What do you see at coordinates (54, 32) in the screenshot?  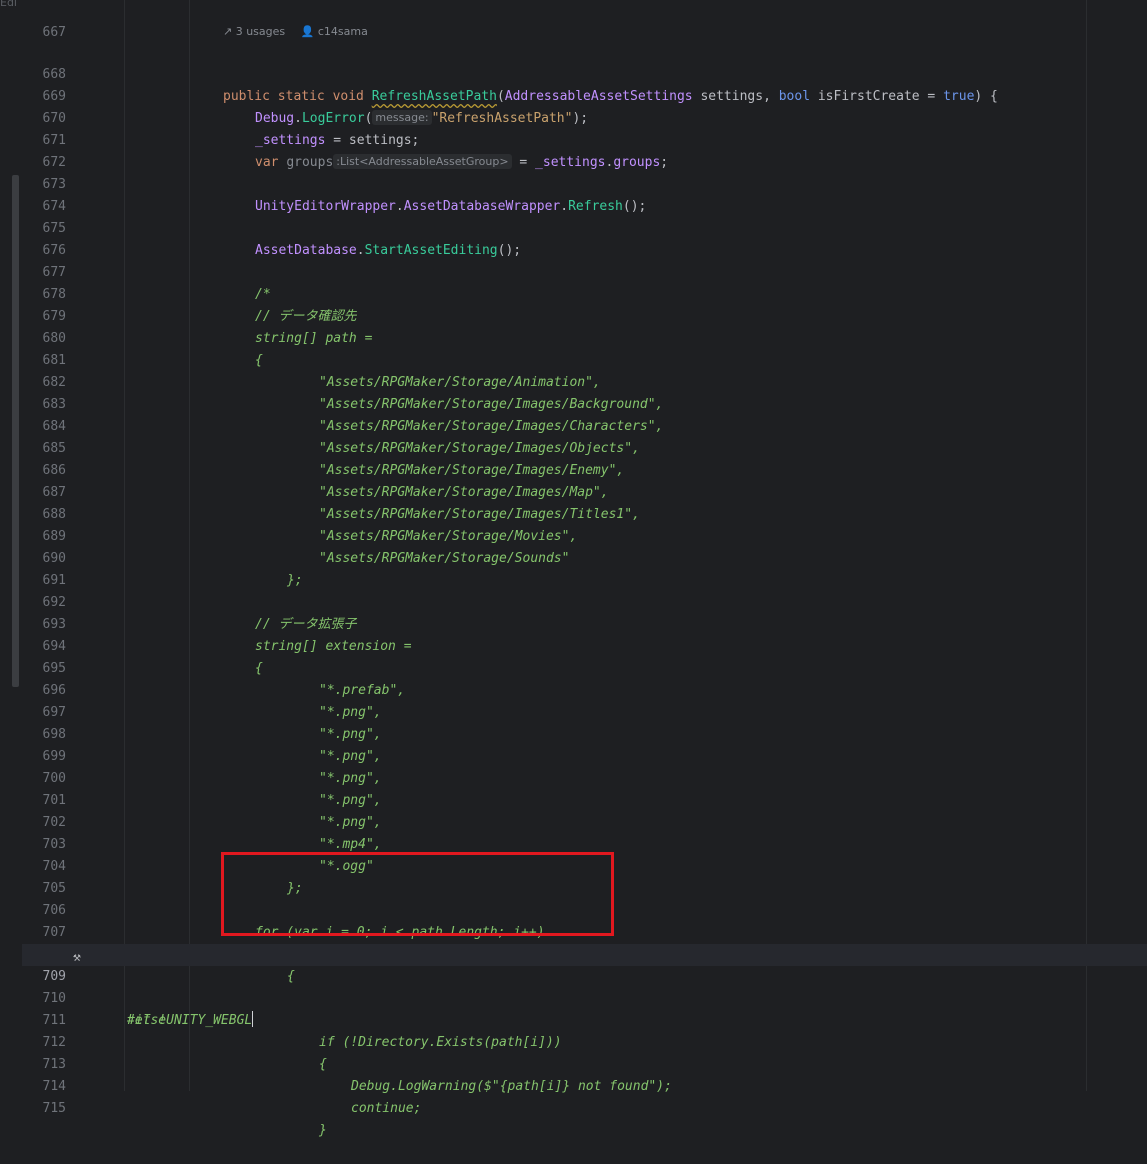 I see `line-number: 667` at bounding box center [54, 32].